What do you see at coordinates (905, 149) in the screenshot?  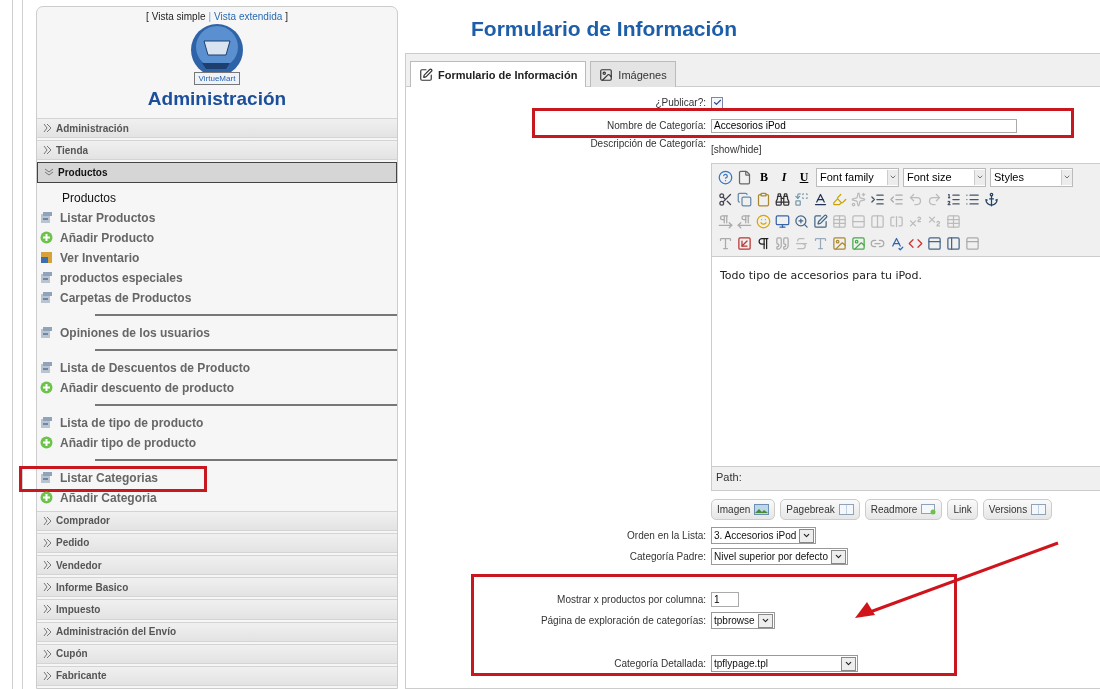 I see `show-hide-link: [show/hide]` at bounding box center [905, 149].